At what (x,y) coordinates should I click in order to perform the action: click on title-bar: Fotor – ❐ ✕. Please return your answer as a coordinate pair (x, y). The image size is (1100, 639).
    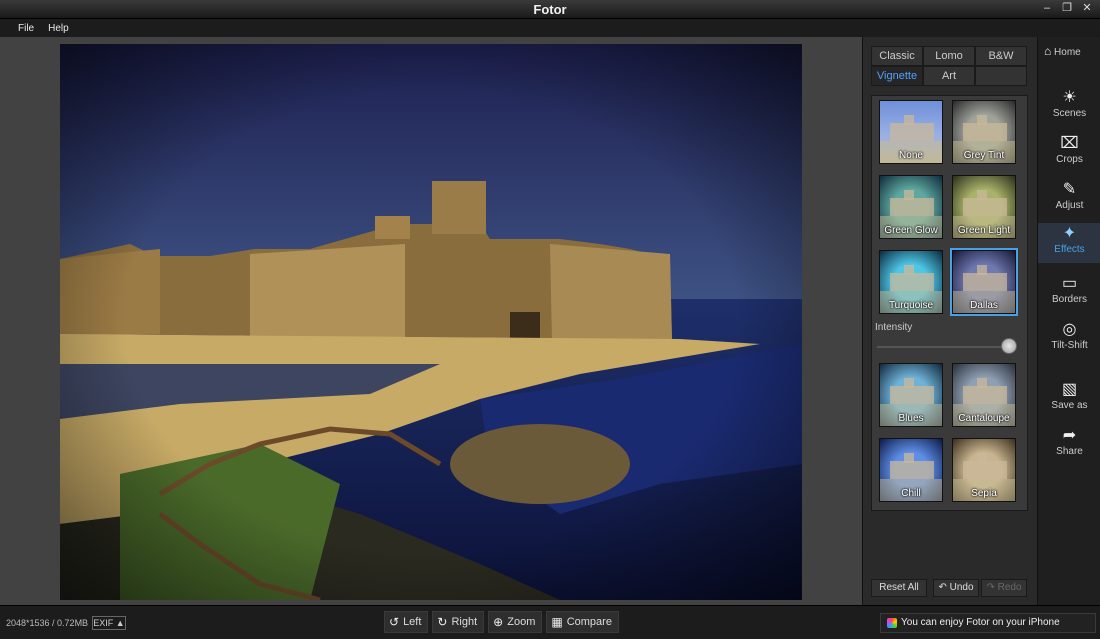
    Looking at the image, I should click on (550, 9).